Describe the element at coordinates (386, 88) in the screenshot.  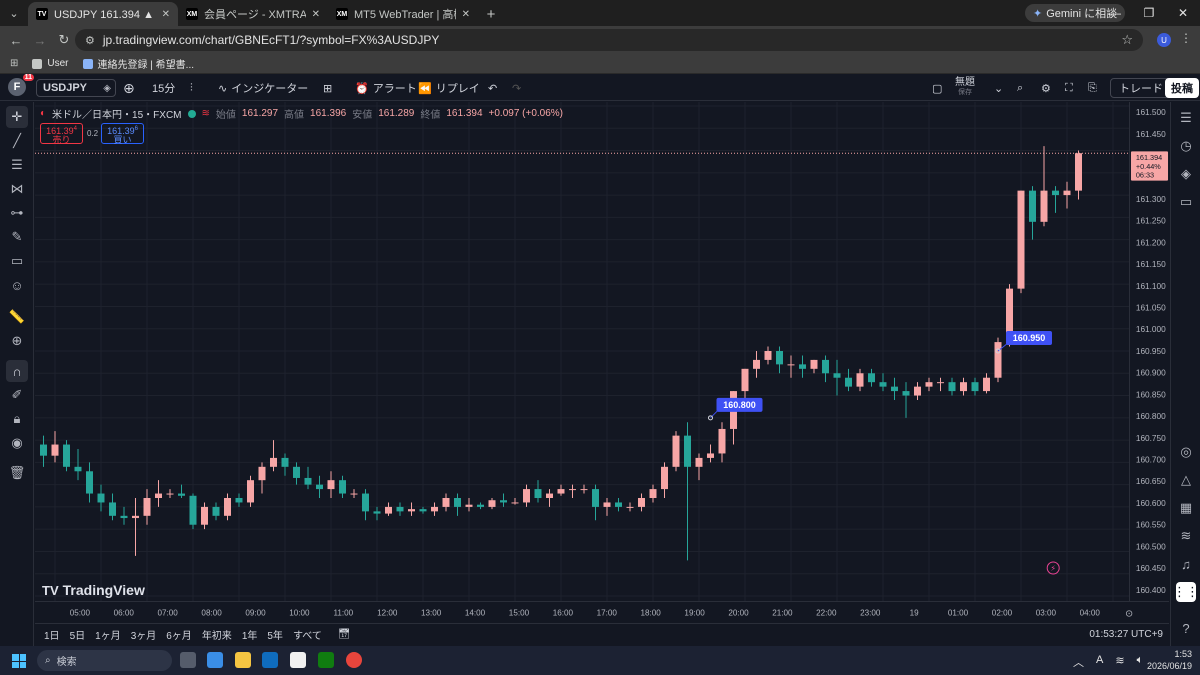
I see `alert-button: ⏰ アラート` at that location.